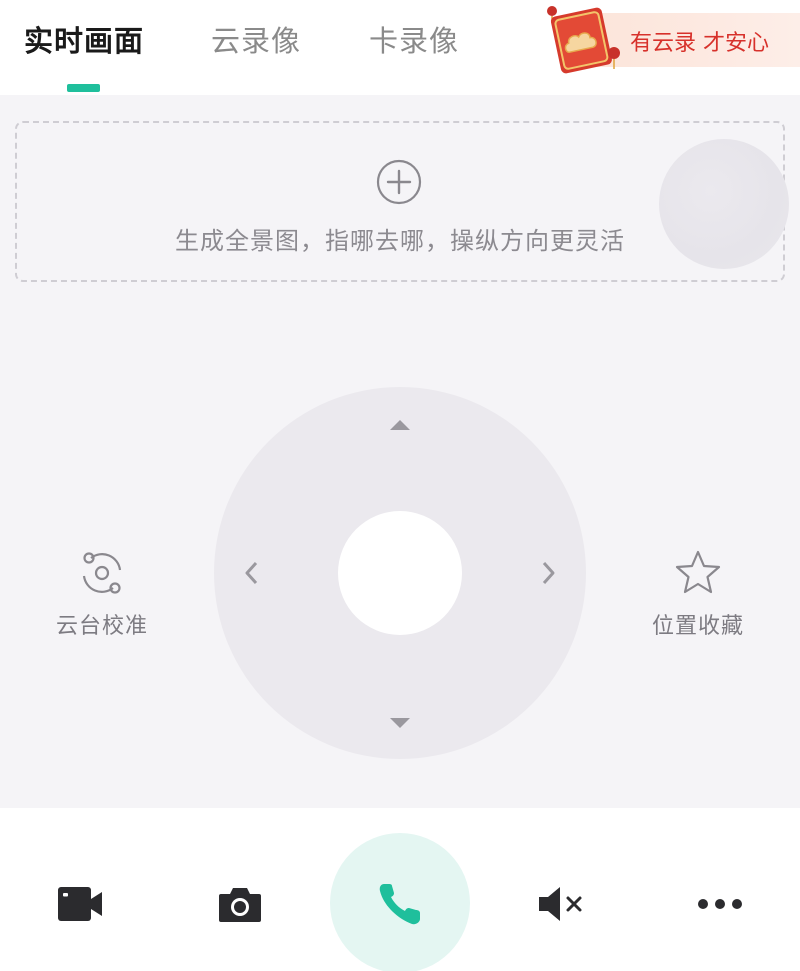 This screenshot has height=971, width=800. I want to click on star-icon, so click(698, 572).